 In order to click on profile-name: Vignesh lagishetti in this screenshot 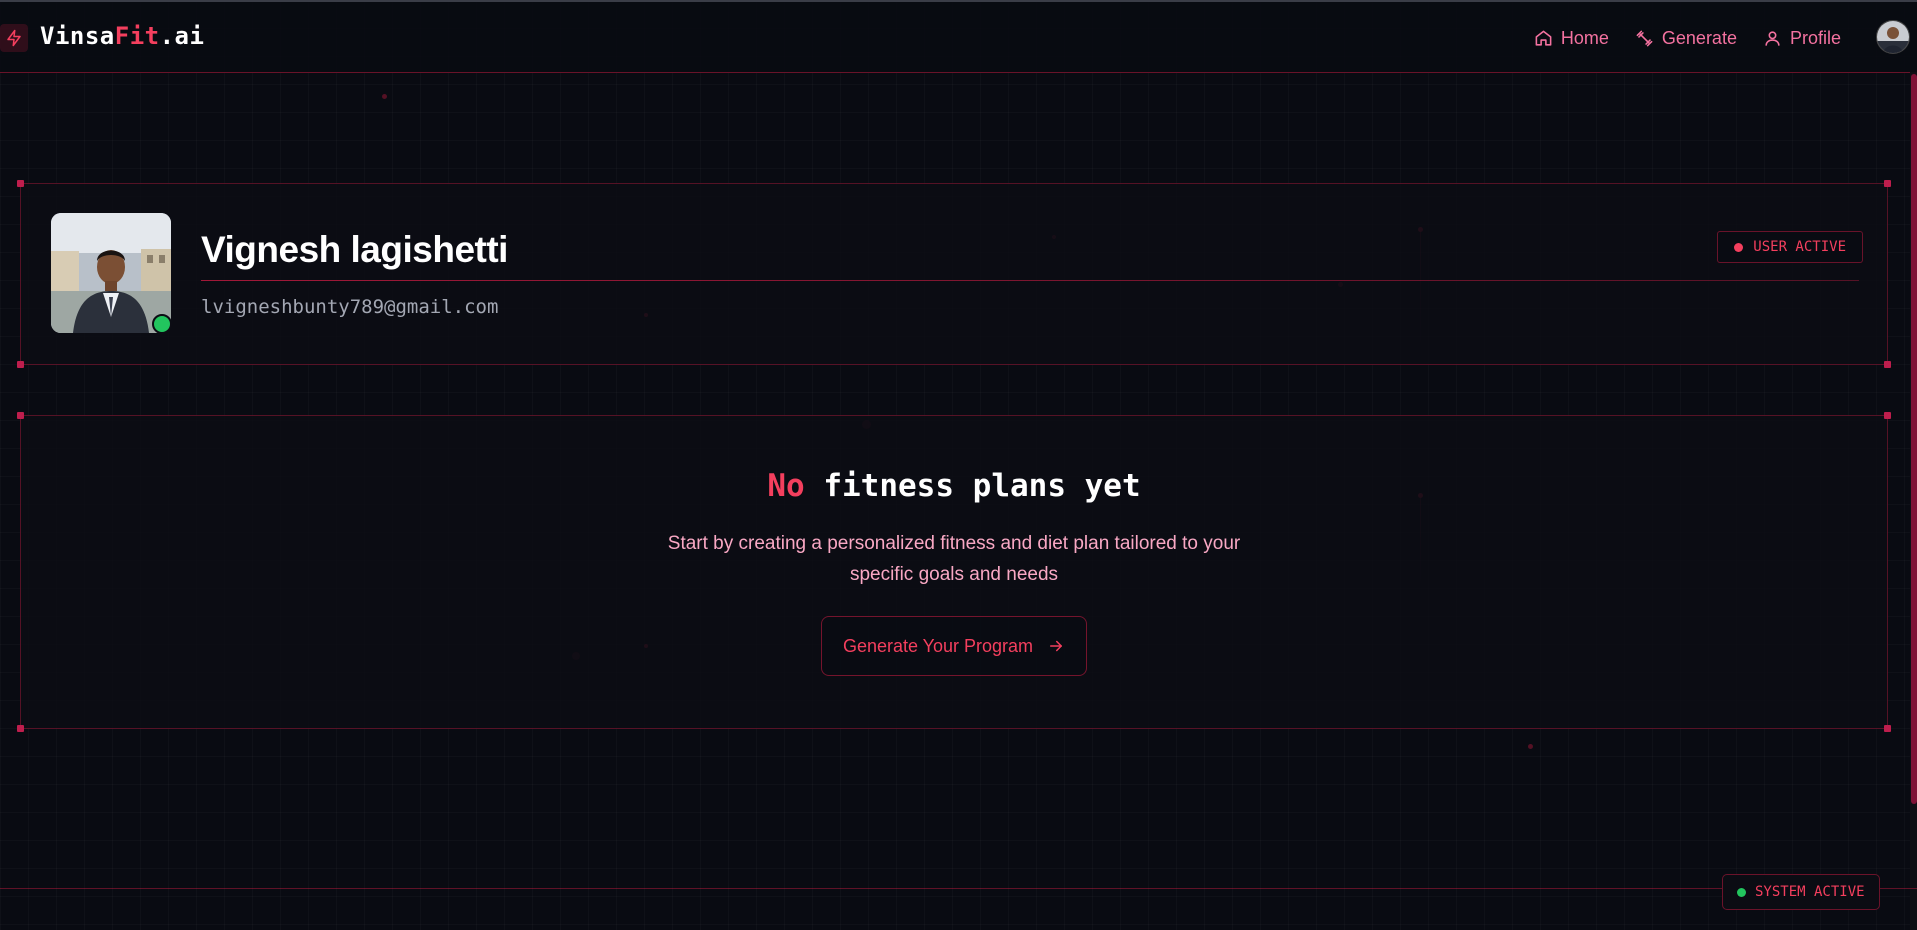, I will do `click(354, 249)`.